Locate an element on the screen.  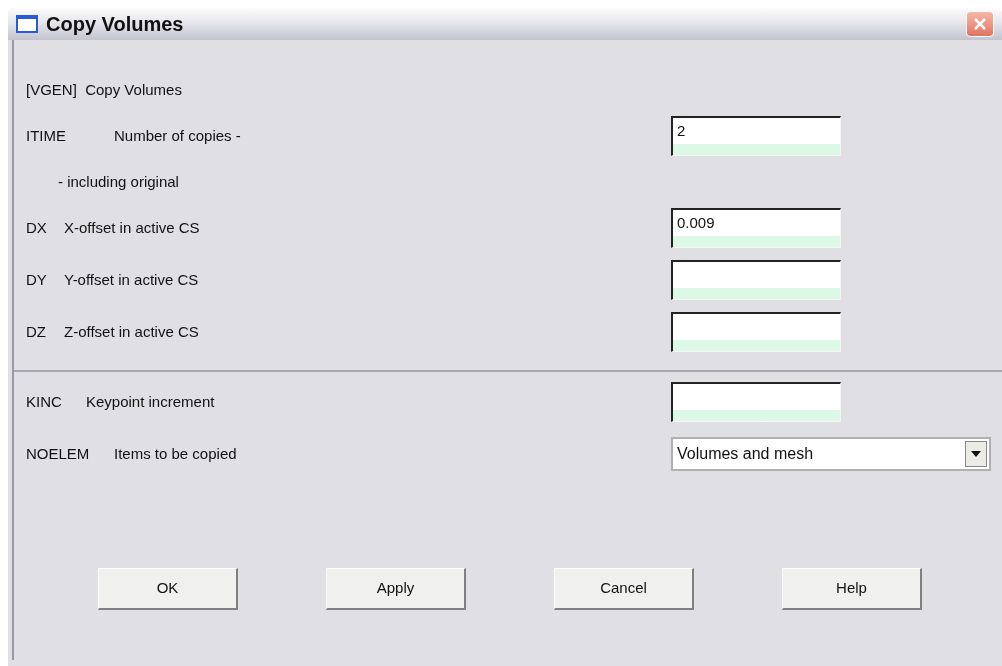
input-field: 0.009 is located at coordinates (756, 228).